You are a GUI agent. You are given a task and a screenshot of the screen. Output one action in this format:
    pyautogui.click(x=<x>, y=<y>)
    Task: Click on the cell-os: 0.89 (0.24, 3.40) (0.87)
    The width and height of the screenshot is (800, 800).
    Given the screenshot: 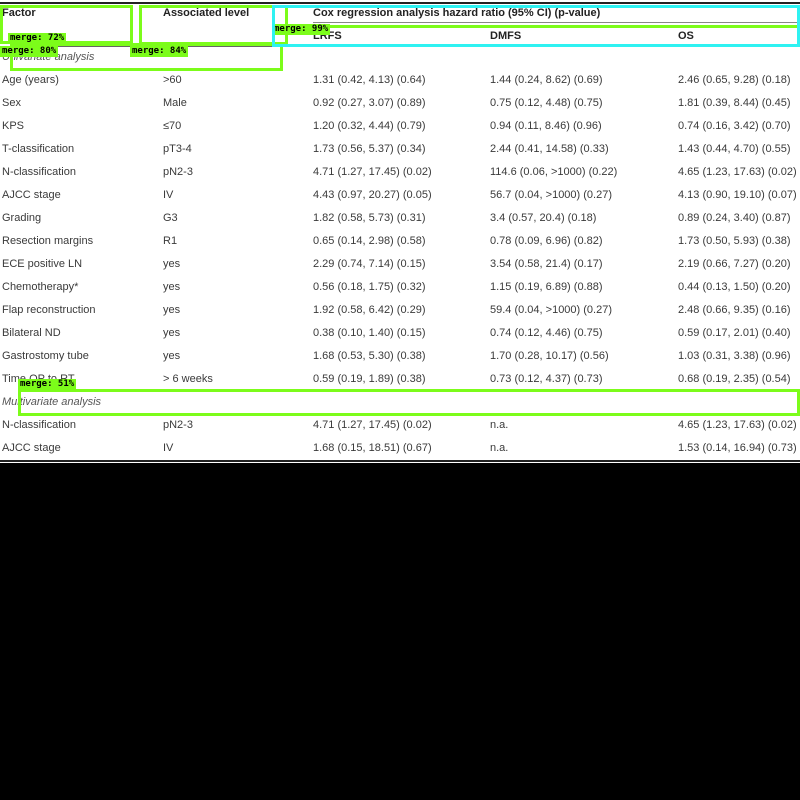 What is the action you would take?
    pyautogui.click(x=734, y=218)
    